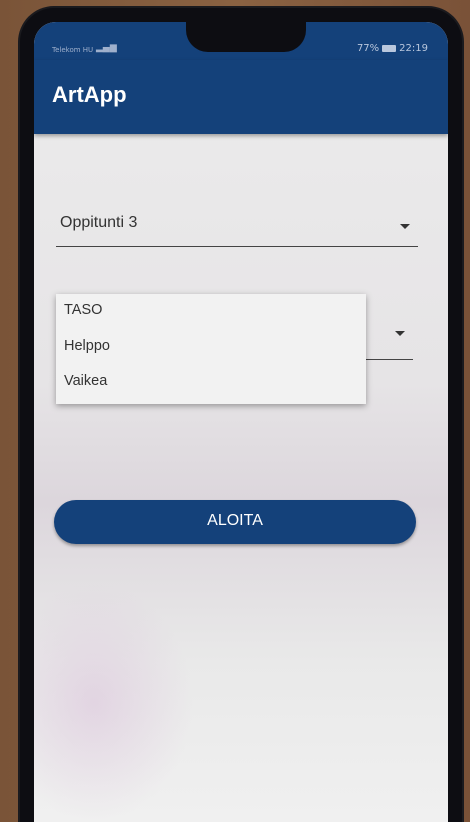 The image size is (470, 822). I want to click on start-button: ALOITA, so click(235, 522).